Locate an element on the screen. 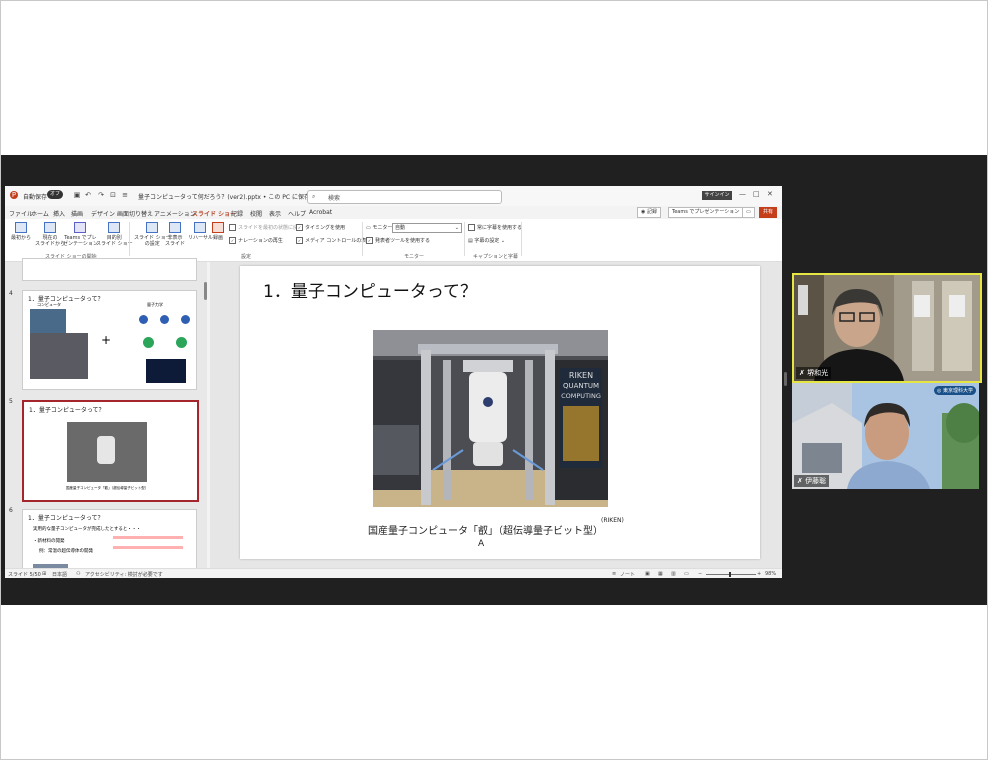 The width and height of the screenshot is (988, 760). tab-draw: 描画 is located at coordinates (77, 213).